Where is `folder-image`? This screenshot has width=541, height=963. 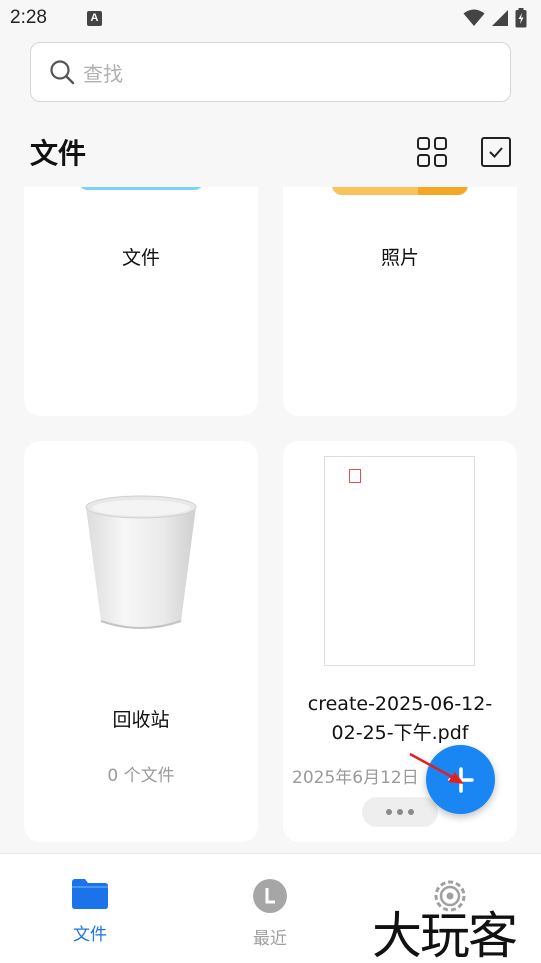
folder-image is located at coordinates (141, 188).